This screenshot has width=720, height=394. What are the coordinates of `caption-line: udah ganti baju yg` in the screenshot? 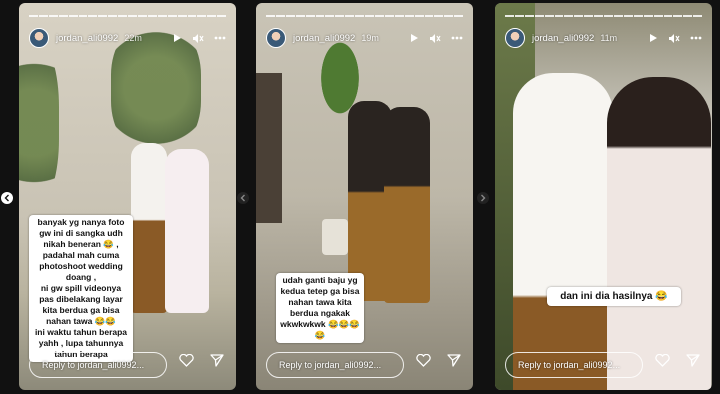 It's located at (320, 280).